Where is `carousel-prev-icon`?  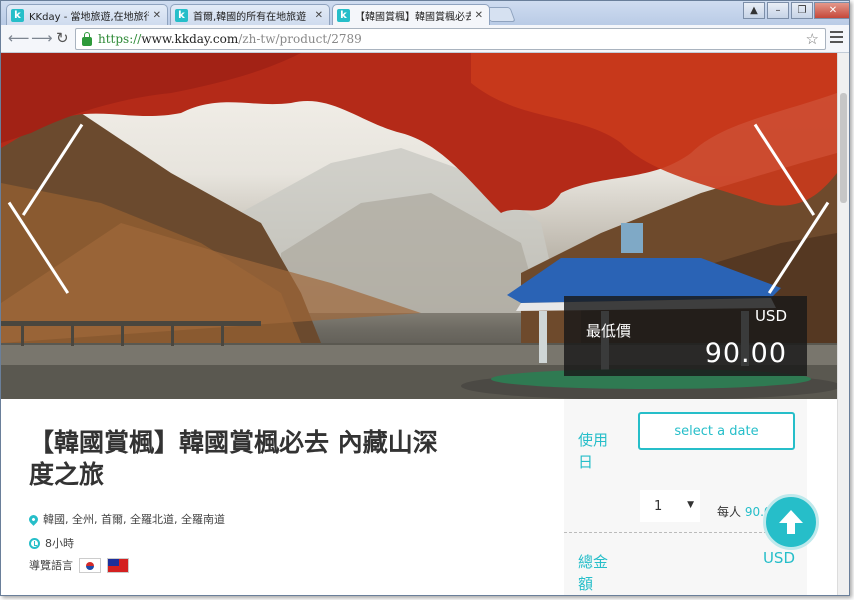 carousel-prev-icon is located at coordinates (47, 208).